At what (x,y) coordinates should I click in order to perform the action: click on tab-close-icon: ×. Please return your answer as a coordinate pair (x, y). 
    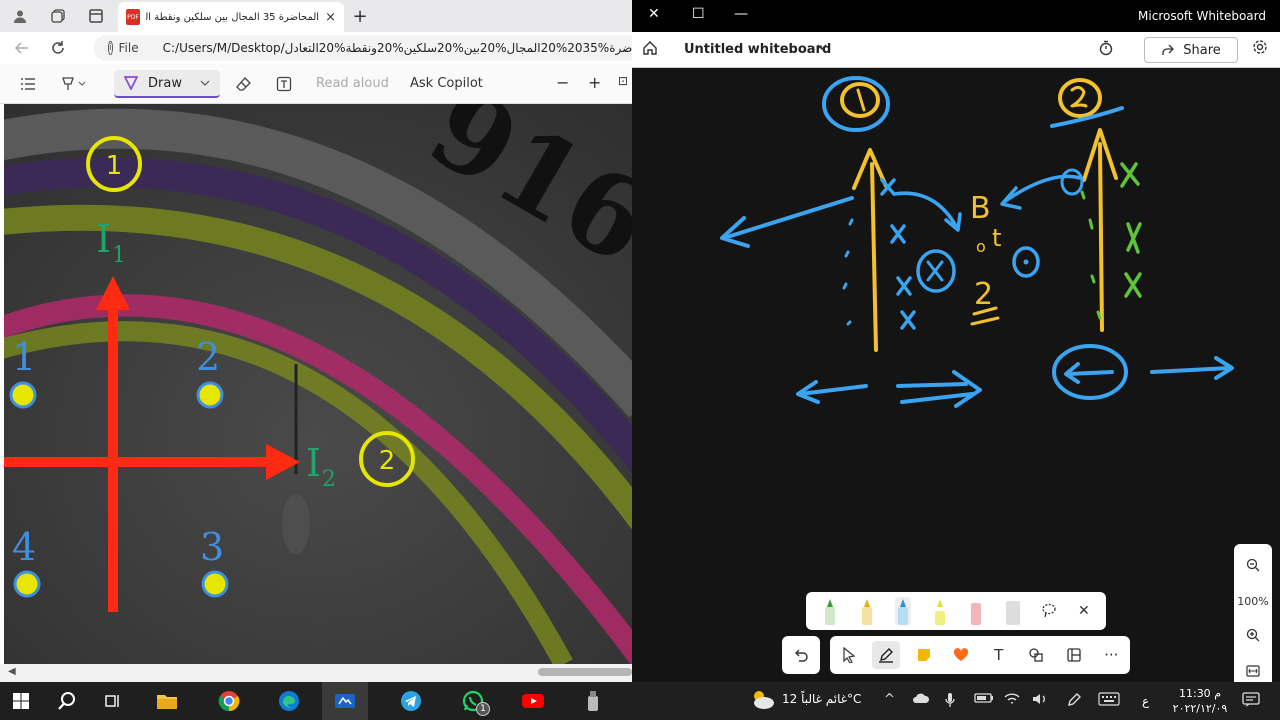
    Looking at the image, I should click on (330, 17).